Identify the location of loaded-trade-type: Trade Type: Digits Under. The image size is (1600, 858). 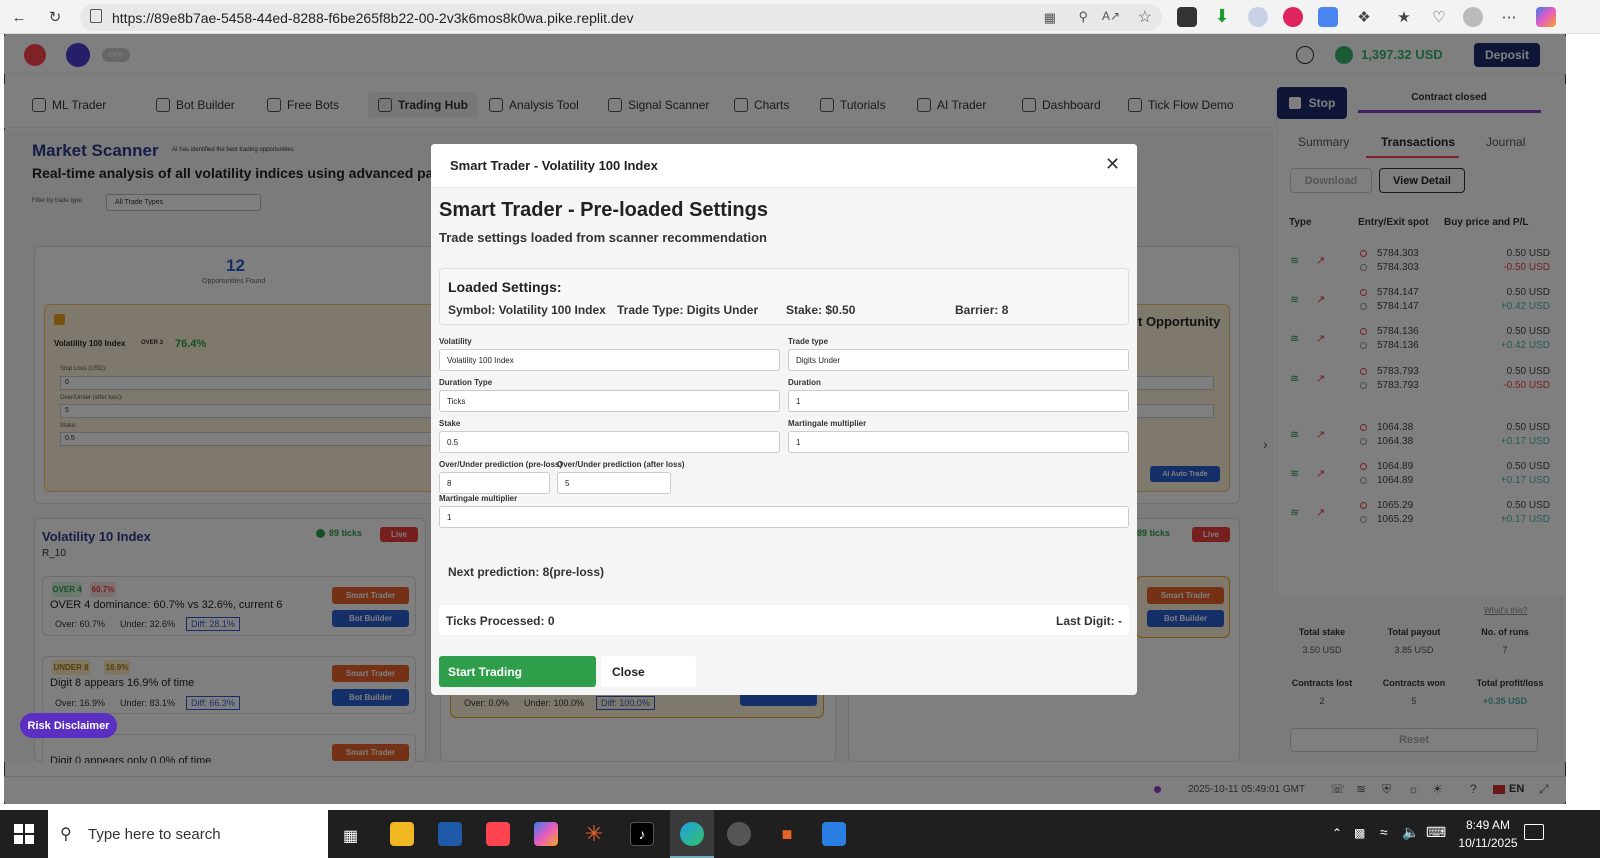
(688, 310).